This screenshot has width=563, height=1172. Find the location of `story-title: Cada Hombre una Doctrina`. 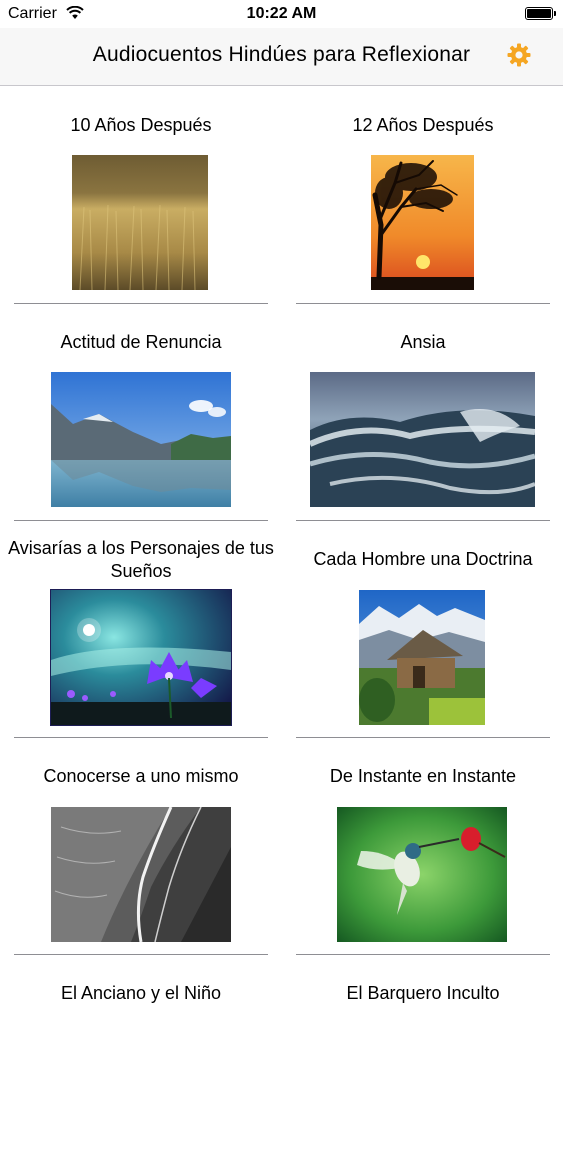

story-title: Cada Hombre una Doctrina is located at coordinates (423, 559).